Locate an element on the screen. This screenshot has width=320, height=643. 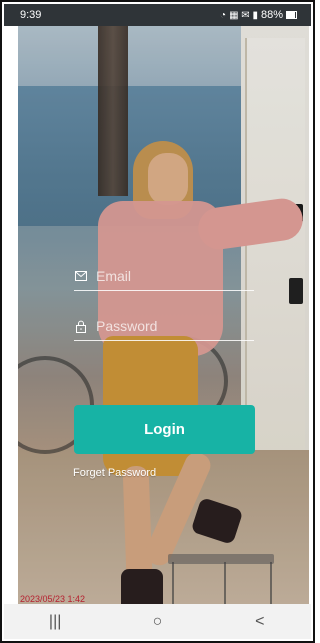
back-icon: < is located at coordinates (260, 621).